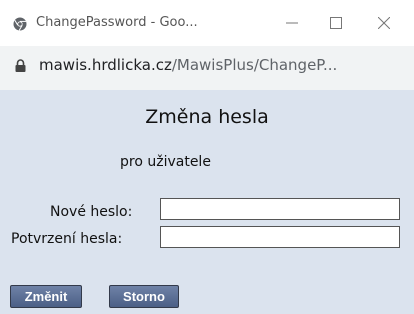 The image size is (414, 314). Describe the element at coordinates (67, 239) in the screenshot. I see `confirm-password-label: Potvrzení hesla:` at that location.